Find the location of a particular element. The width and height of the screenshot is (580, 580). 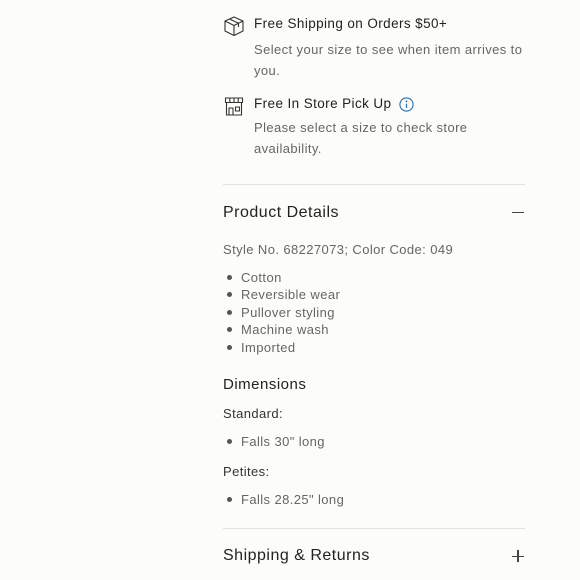

free-shipping-title: Free Shipping on Orders $50+ is located at coordinates (351, 23).